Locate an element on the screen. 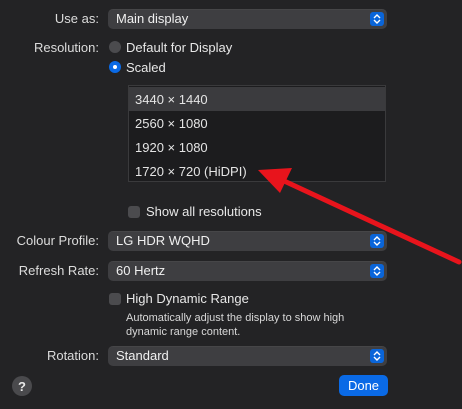  hdr-description-line-2: dynamic range content. is located at coordinates (183, 332).